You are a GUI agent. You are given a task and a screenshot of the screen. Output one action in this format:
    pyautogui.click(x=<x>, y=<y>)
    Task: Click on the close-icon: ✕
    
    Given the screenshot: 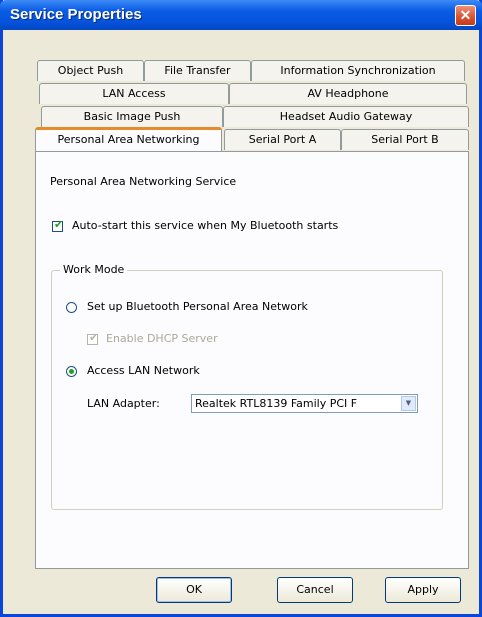 What is the action you would take?
    pyautogui.click(x=465, y=15)
    